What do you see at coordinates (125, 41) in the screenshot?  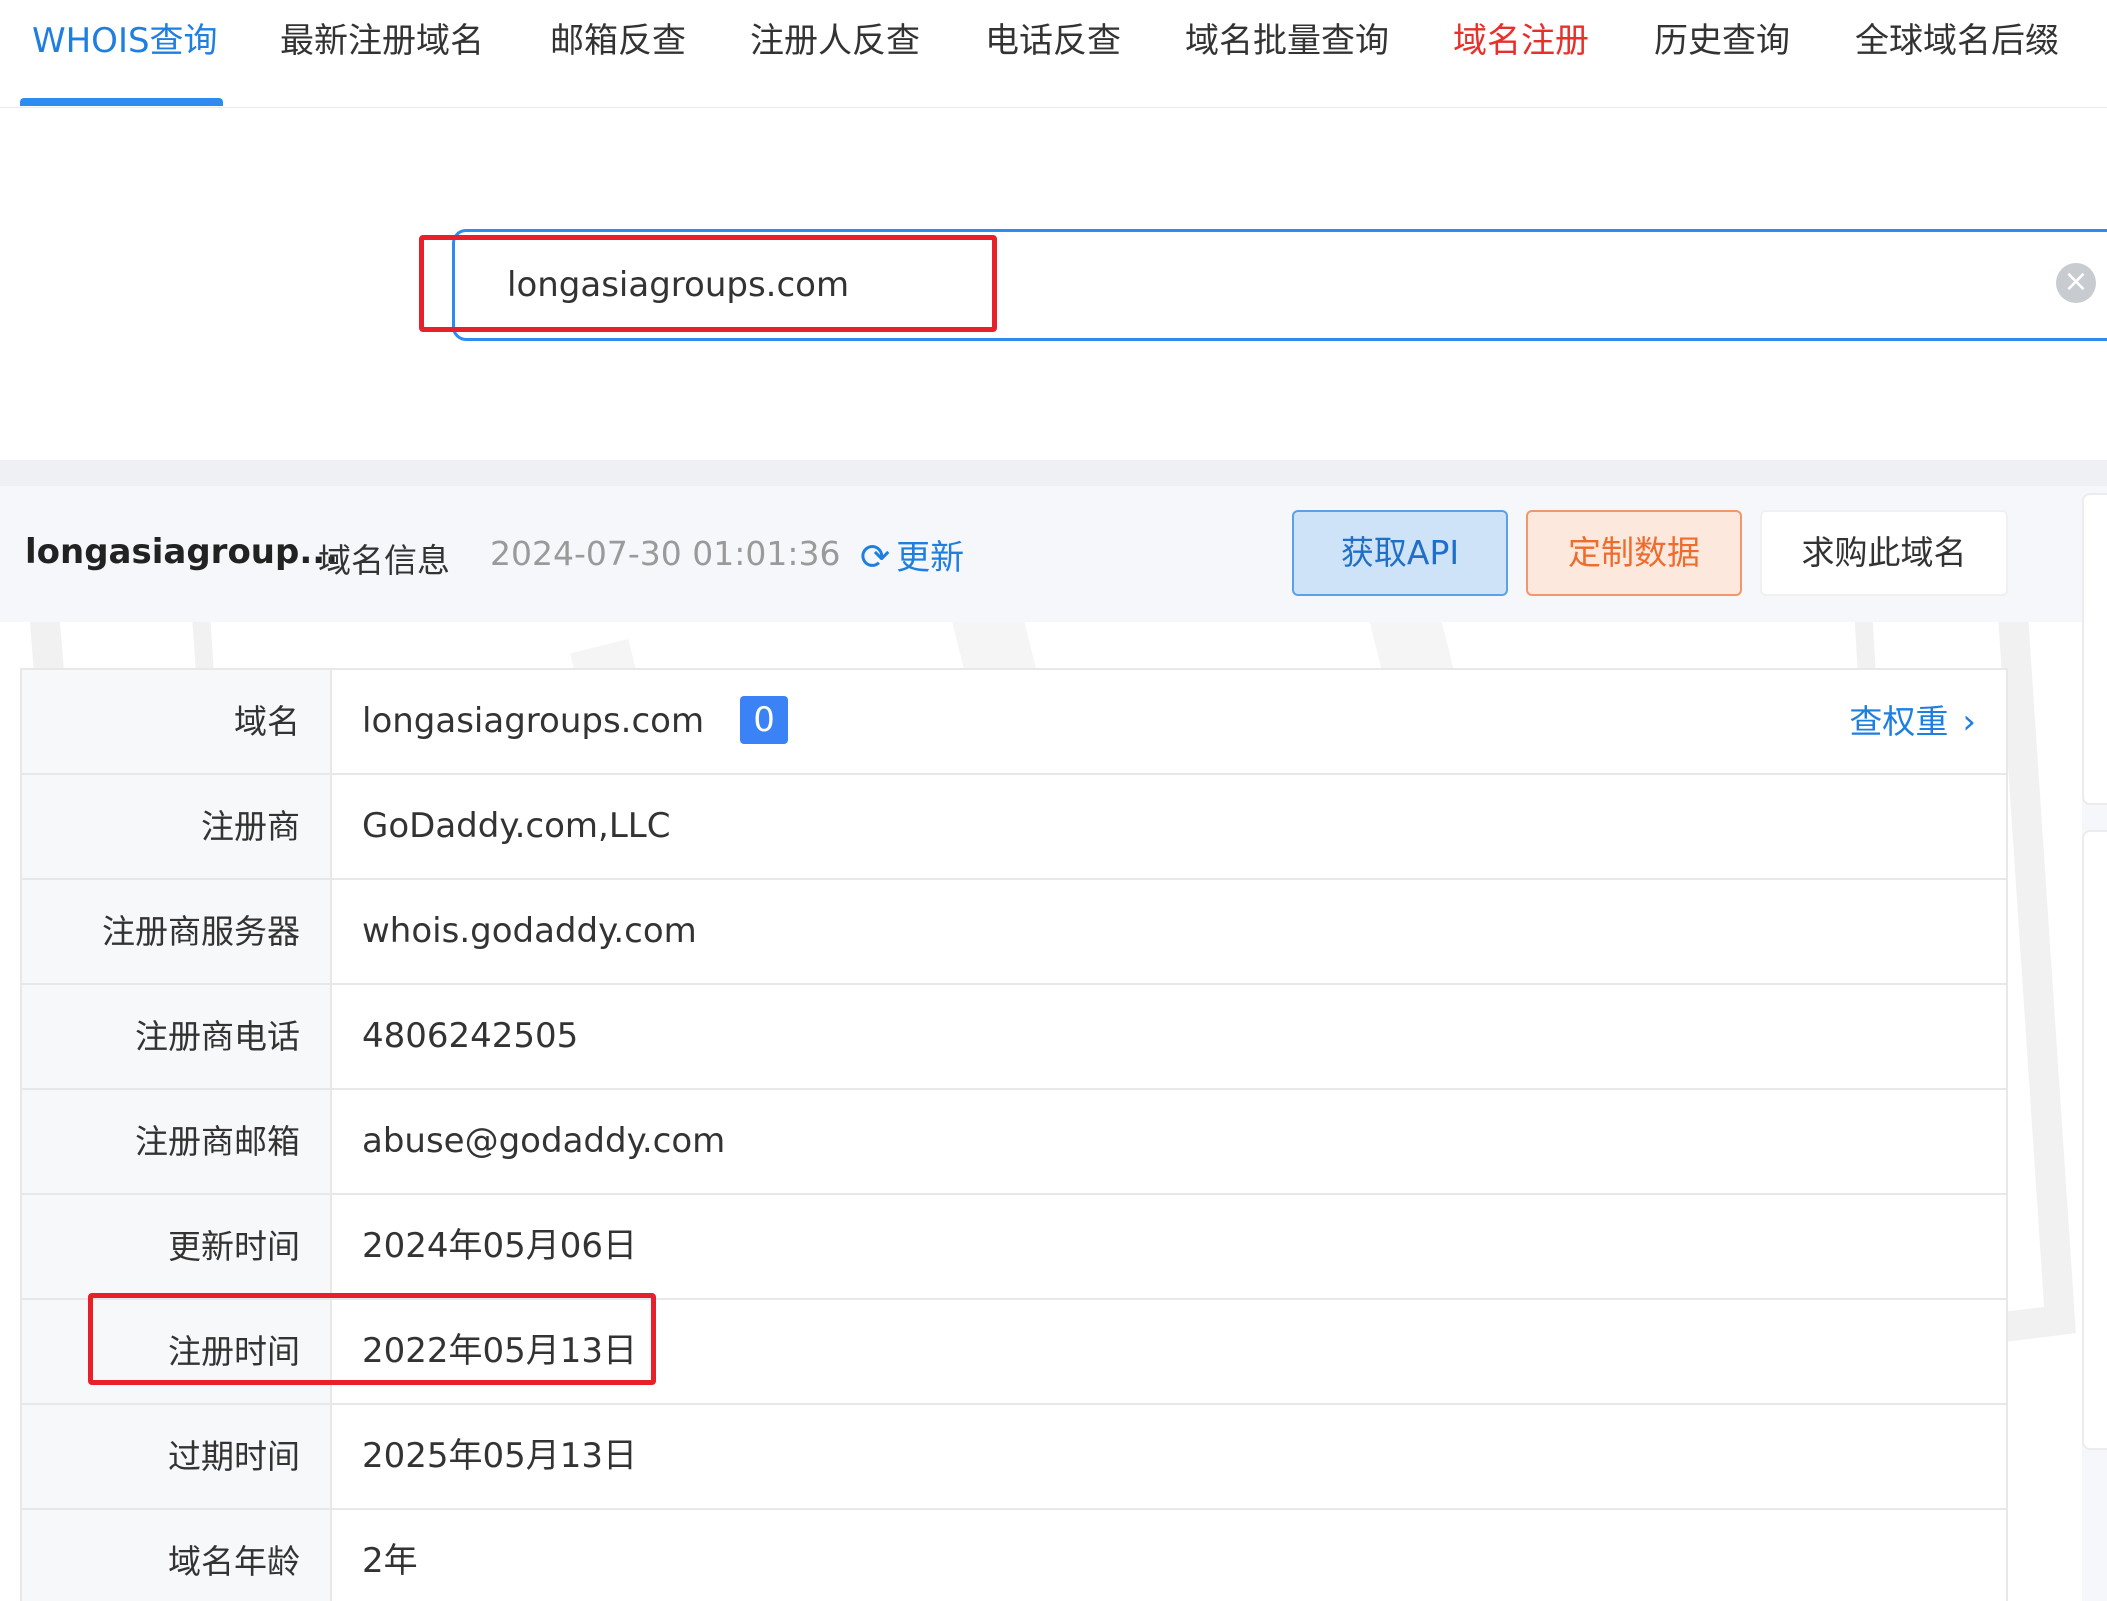 I see `nav-tab-whois: WHOIS查询` at bounding box center [125, 41].